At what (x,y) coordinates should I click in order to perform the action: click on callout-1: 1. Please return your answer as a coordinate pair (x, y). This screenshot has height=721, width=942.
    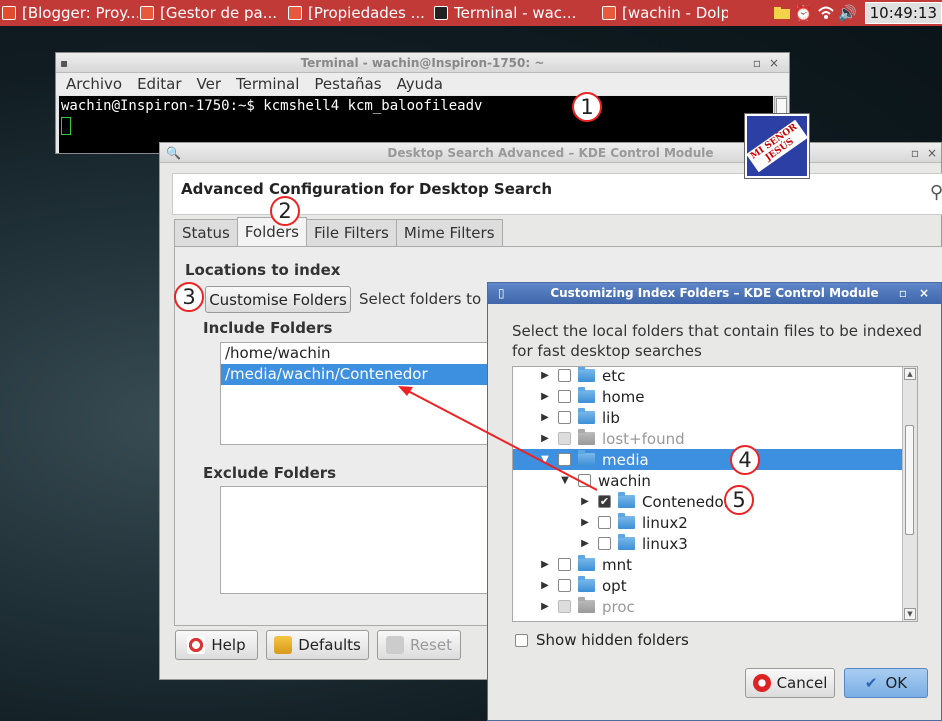
    Looking at the image, I should click on (587, 107).